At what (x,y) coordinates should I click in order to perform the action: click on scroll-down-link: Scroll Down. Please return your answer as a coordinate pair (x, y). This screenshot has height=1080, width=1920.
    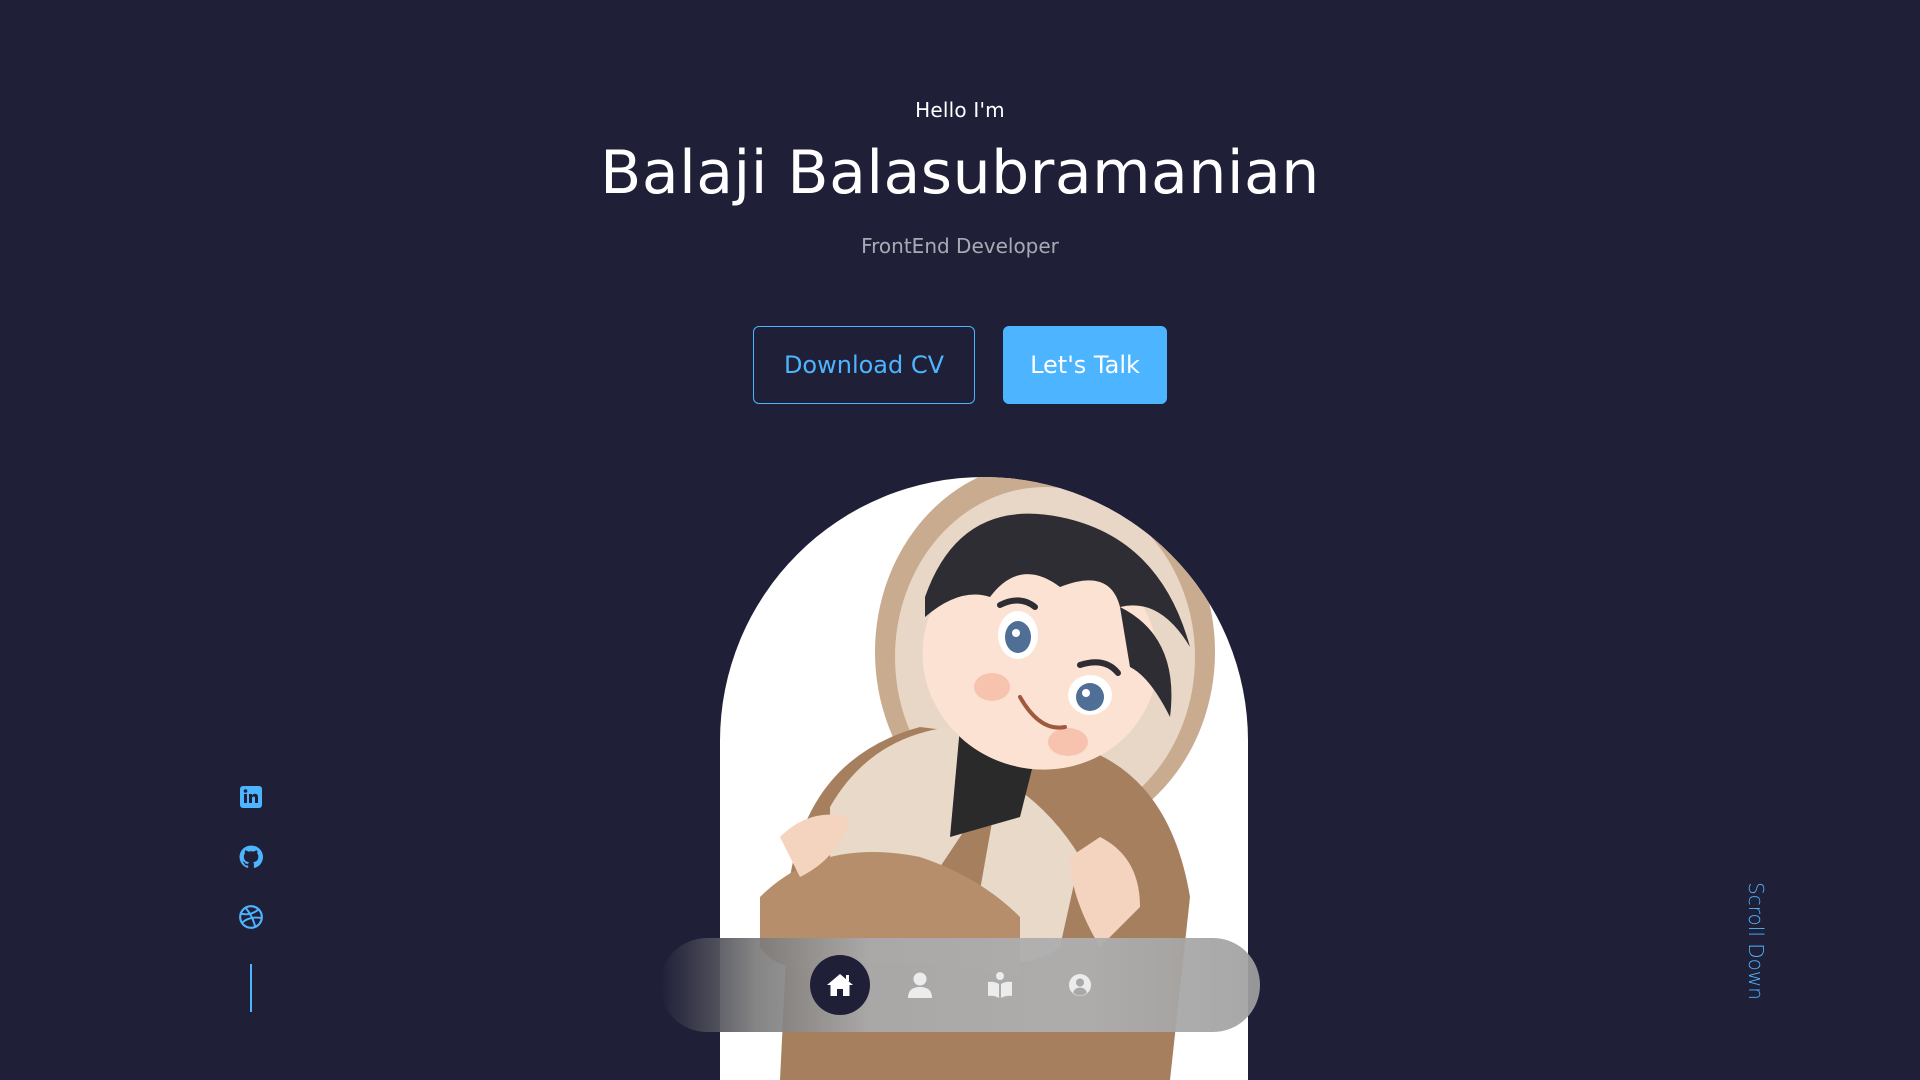
    Looking at the image, I should click on (1756, 941).